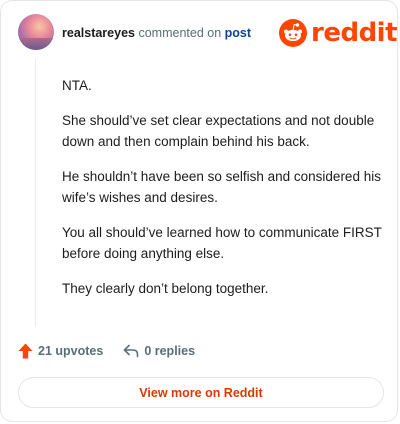 The image size is (400, 424). Describe the element at coordinates (25, 351) in the screenshot. I see `upvote-arrow-icon` at that location.